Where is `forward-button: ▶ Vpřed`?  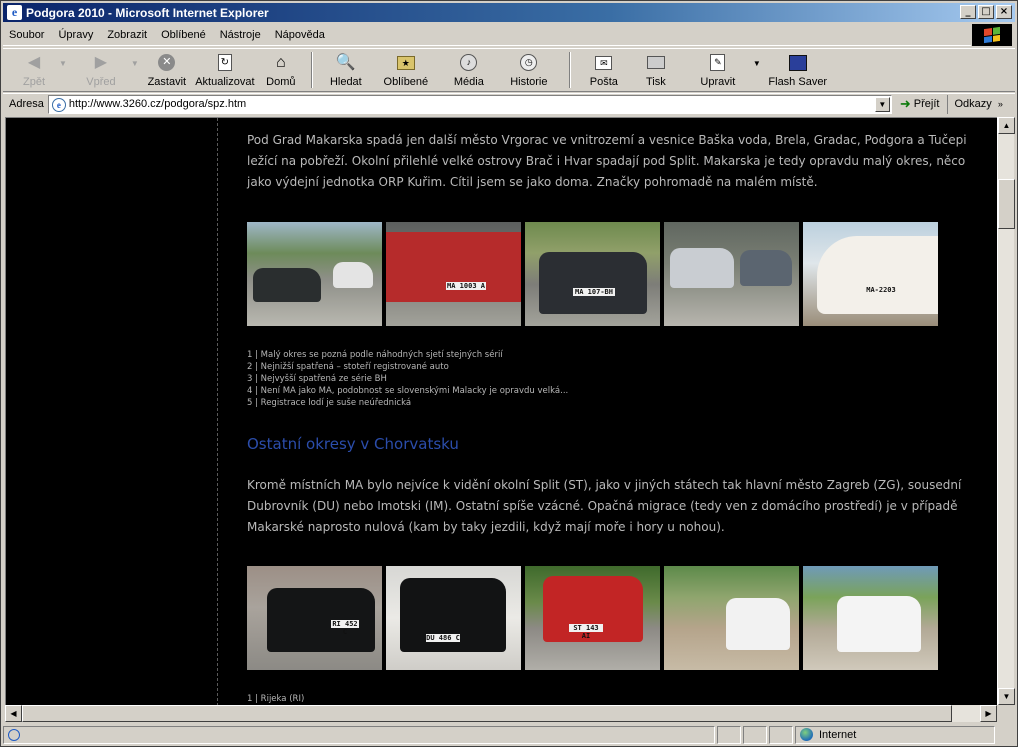 forward-button: ▶ Vpřed is located at coordinates (101, 70).